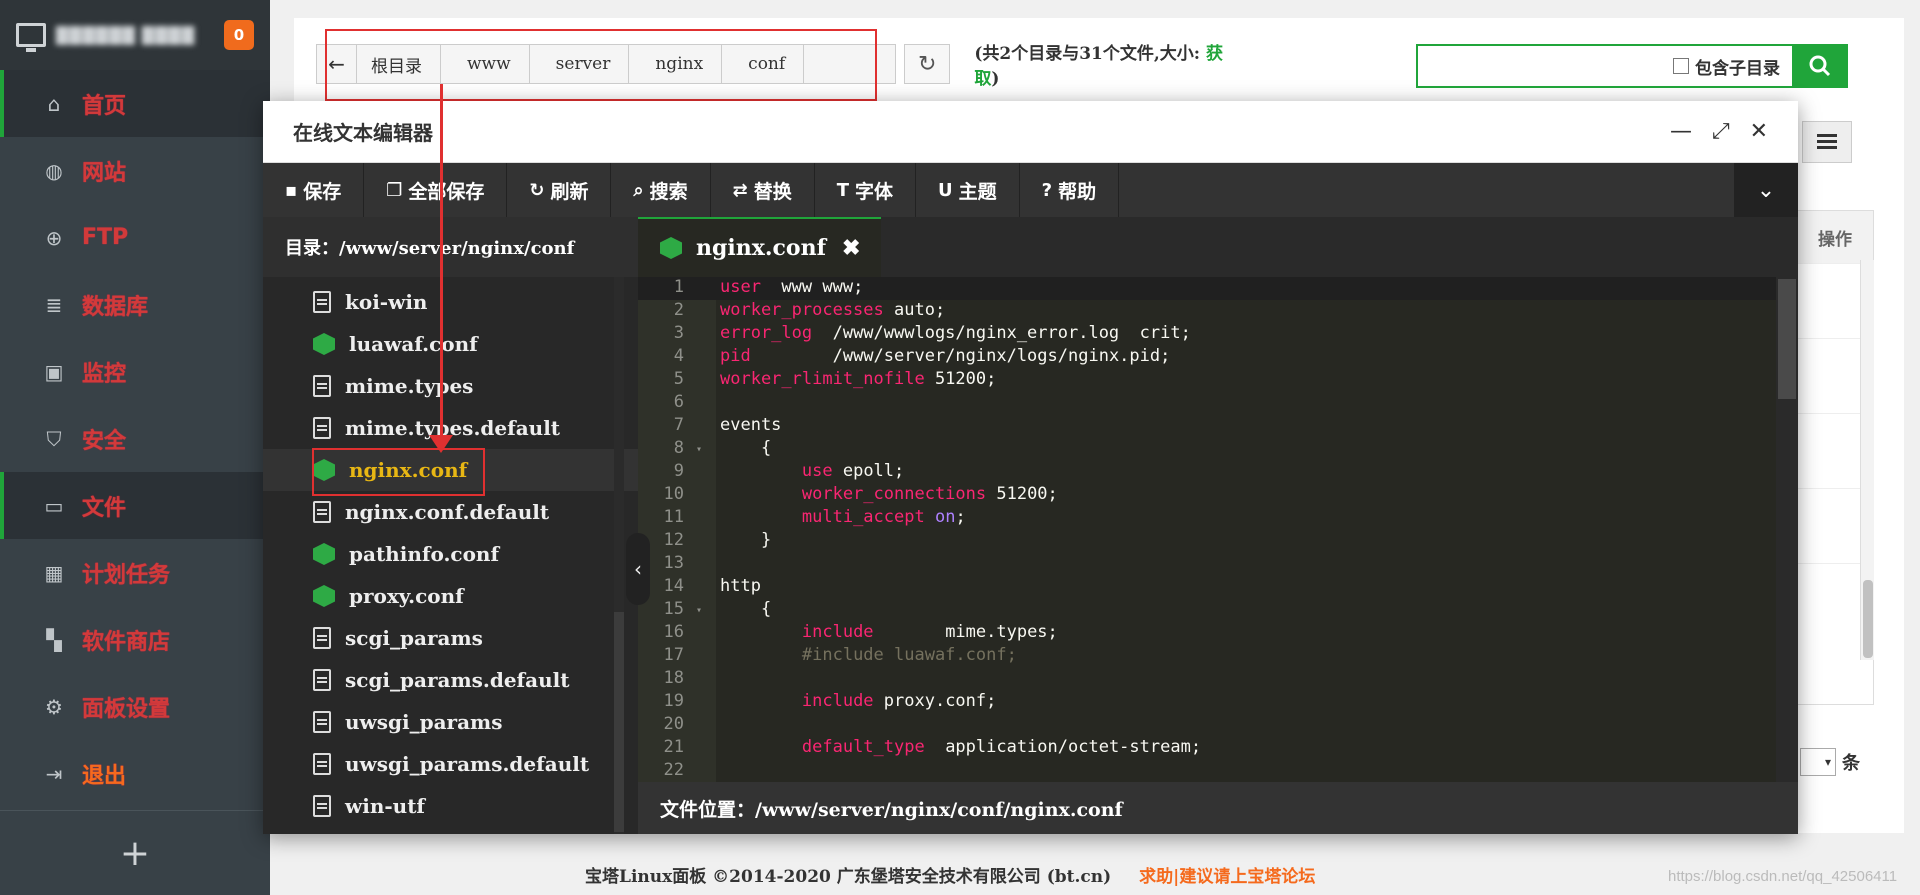 The width and height of the screenshot is (1920, 895). Describe the element at coordinates (1218, 472) in the screenshot. I see `code-line: 9 use epoll;` at that location.